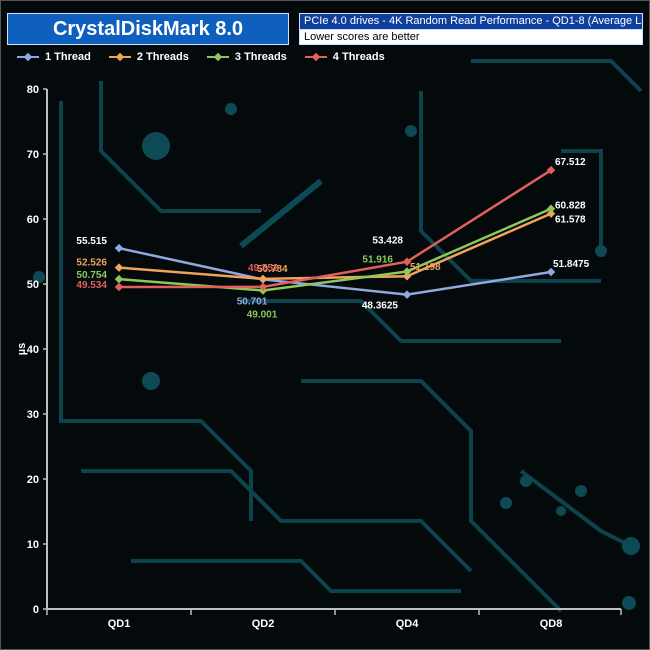 This screenshot has height=650, width=650. I want to click on y-tick-label: 10, so click(33, 545).